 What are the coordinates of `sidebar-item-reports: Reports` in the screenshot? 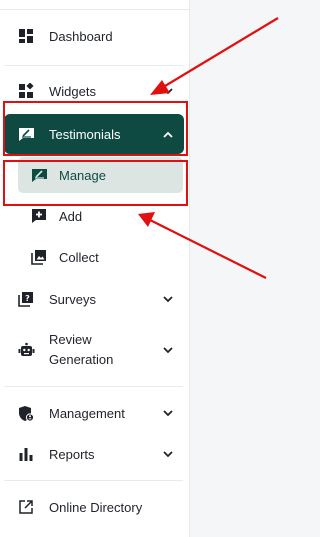 It's located at (94, 454).